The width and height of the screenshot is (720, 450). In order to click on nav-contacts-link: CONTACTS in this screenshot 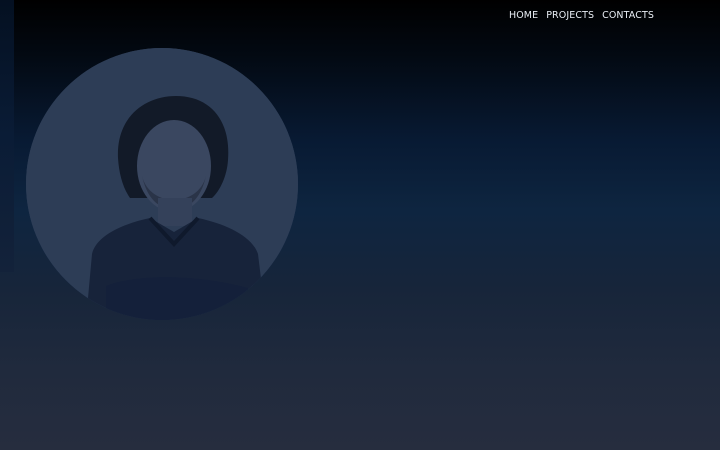, I will do `click(628, 16)`.